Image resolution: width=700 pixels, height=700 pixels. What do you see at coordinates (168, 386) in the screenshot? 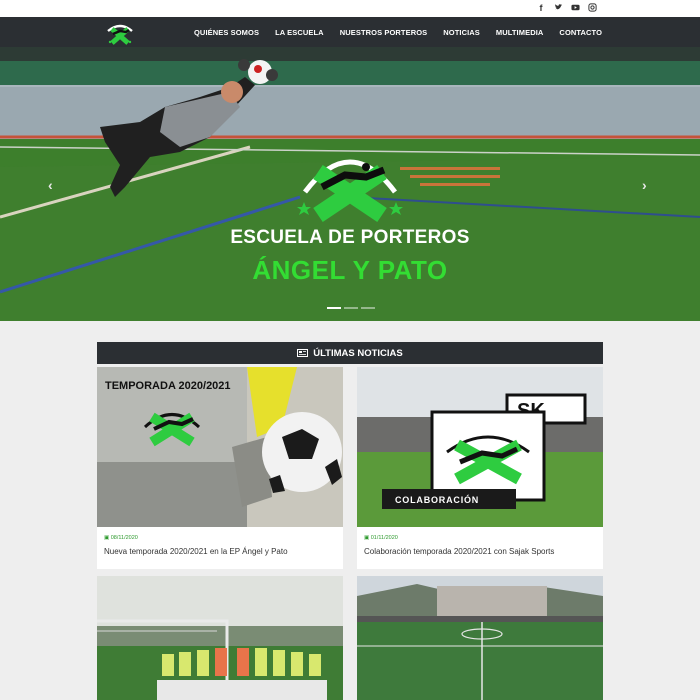
I see `card-image-heading: TEMPORADA 2020/2021` at bounding box center [168, 386].